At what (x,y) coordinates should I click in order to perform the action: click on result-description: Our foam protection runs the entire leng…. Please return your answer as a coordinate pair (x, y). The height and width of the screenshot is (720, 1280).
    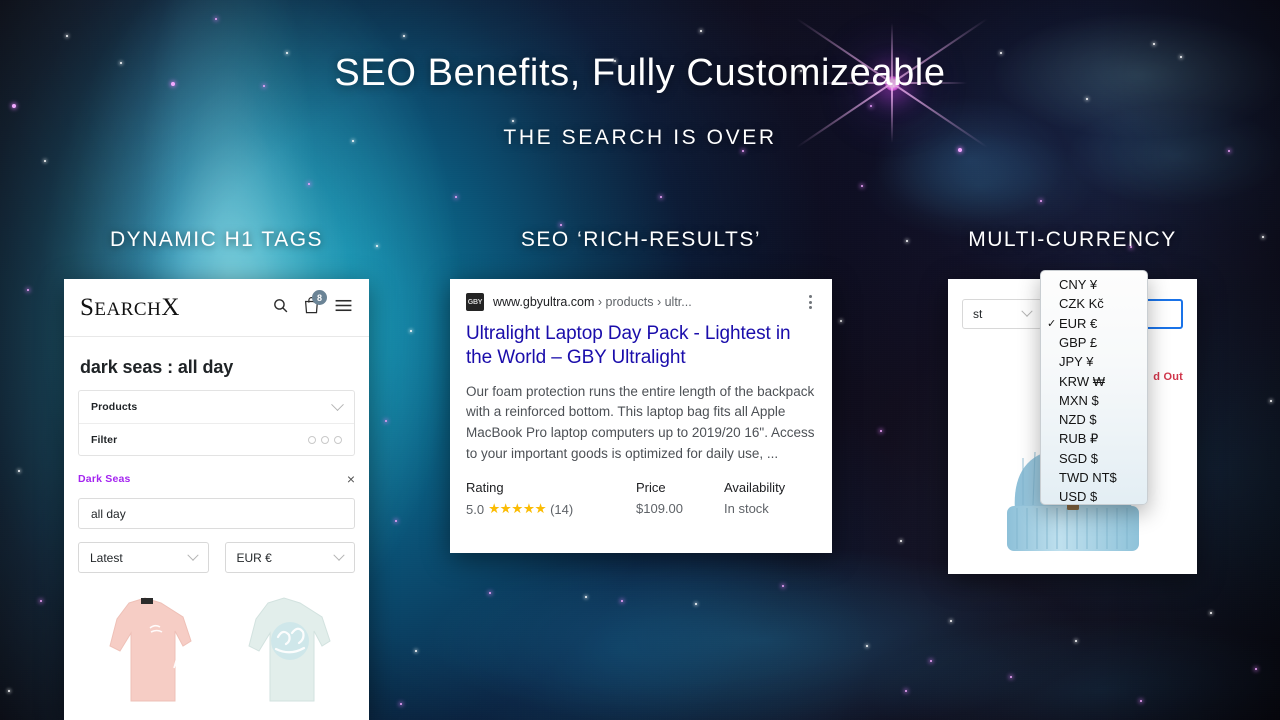
    Looking at the image, I should click on (640, 422).